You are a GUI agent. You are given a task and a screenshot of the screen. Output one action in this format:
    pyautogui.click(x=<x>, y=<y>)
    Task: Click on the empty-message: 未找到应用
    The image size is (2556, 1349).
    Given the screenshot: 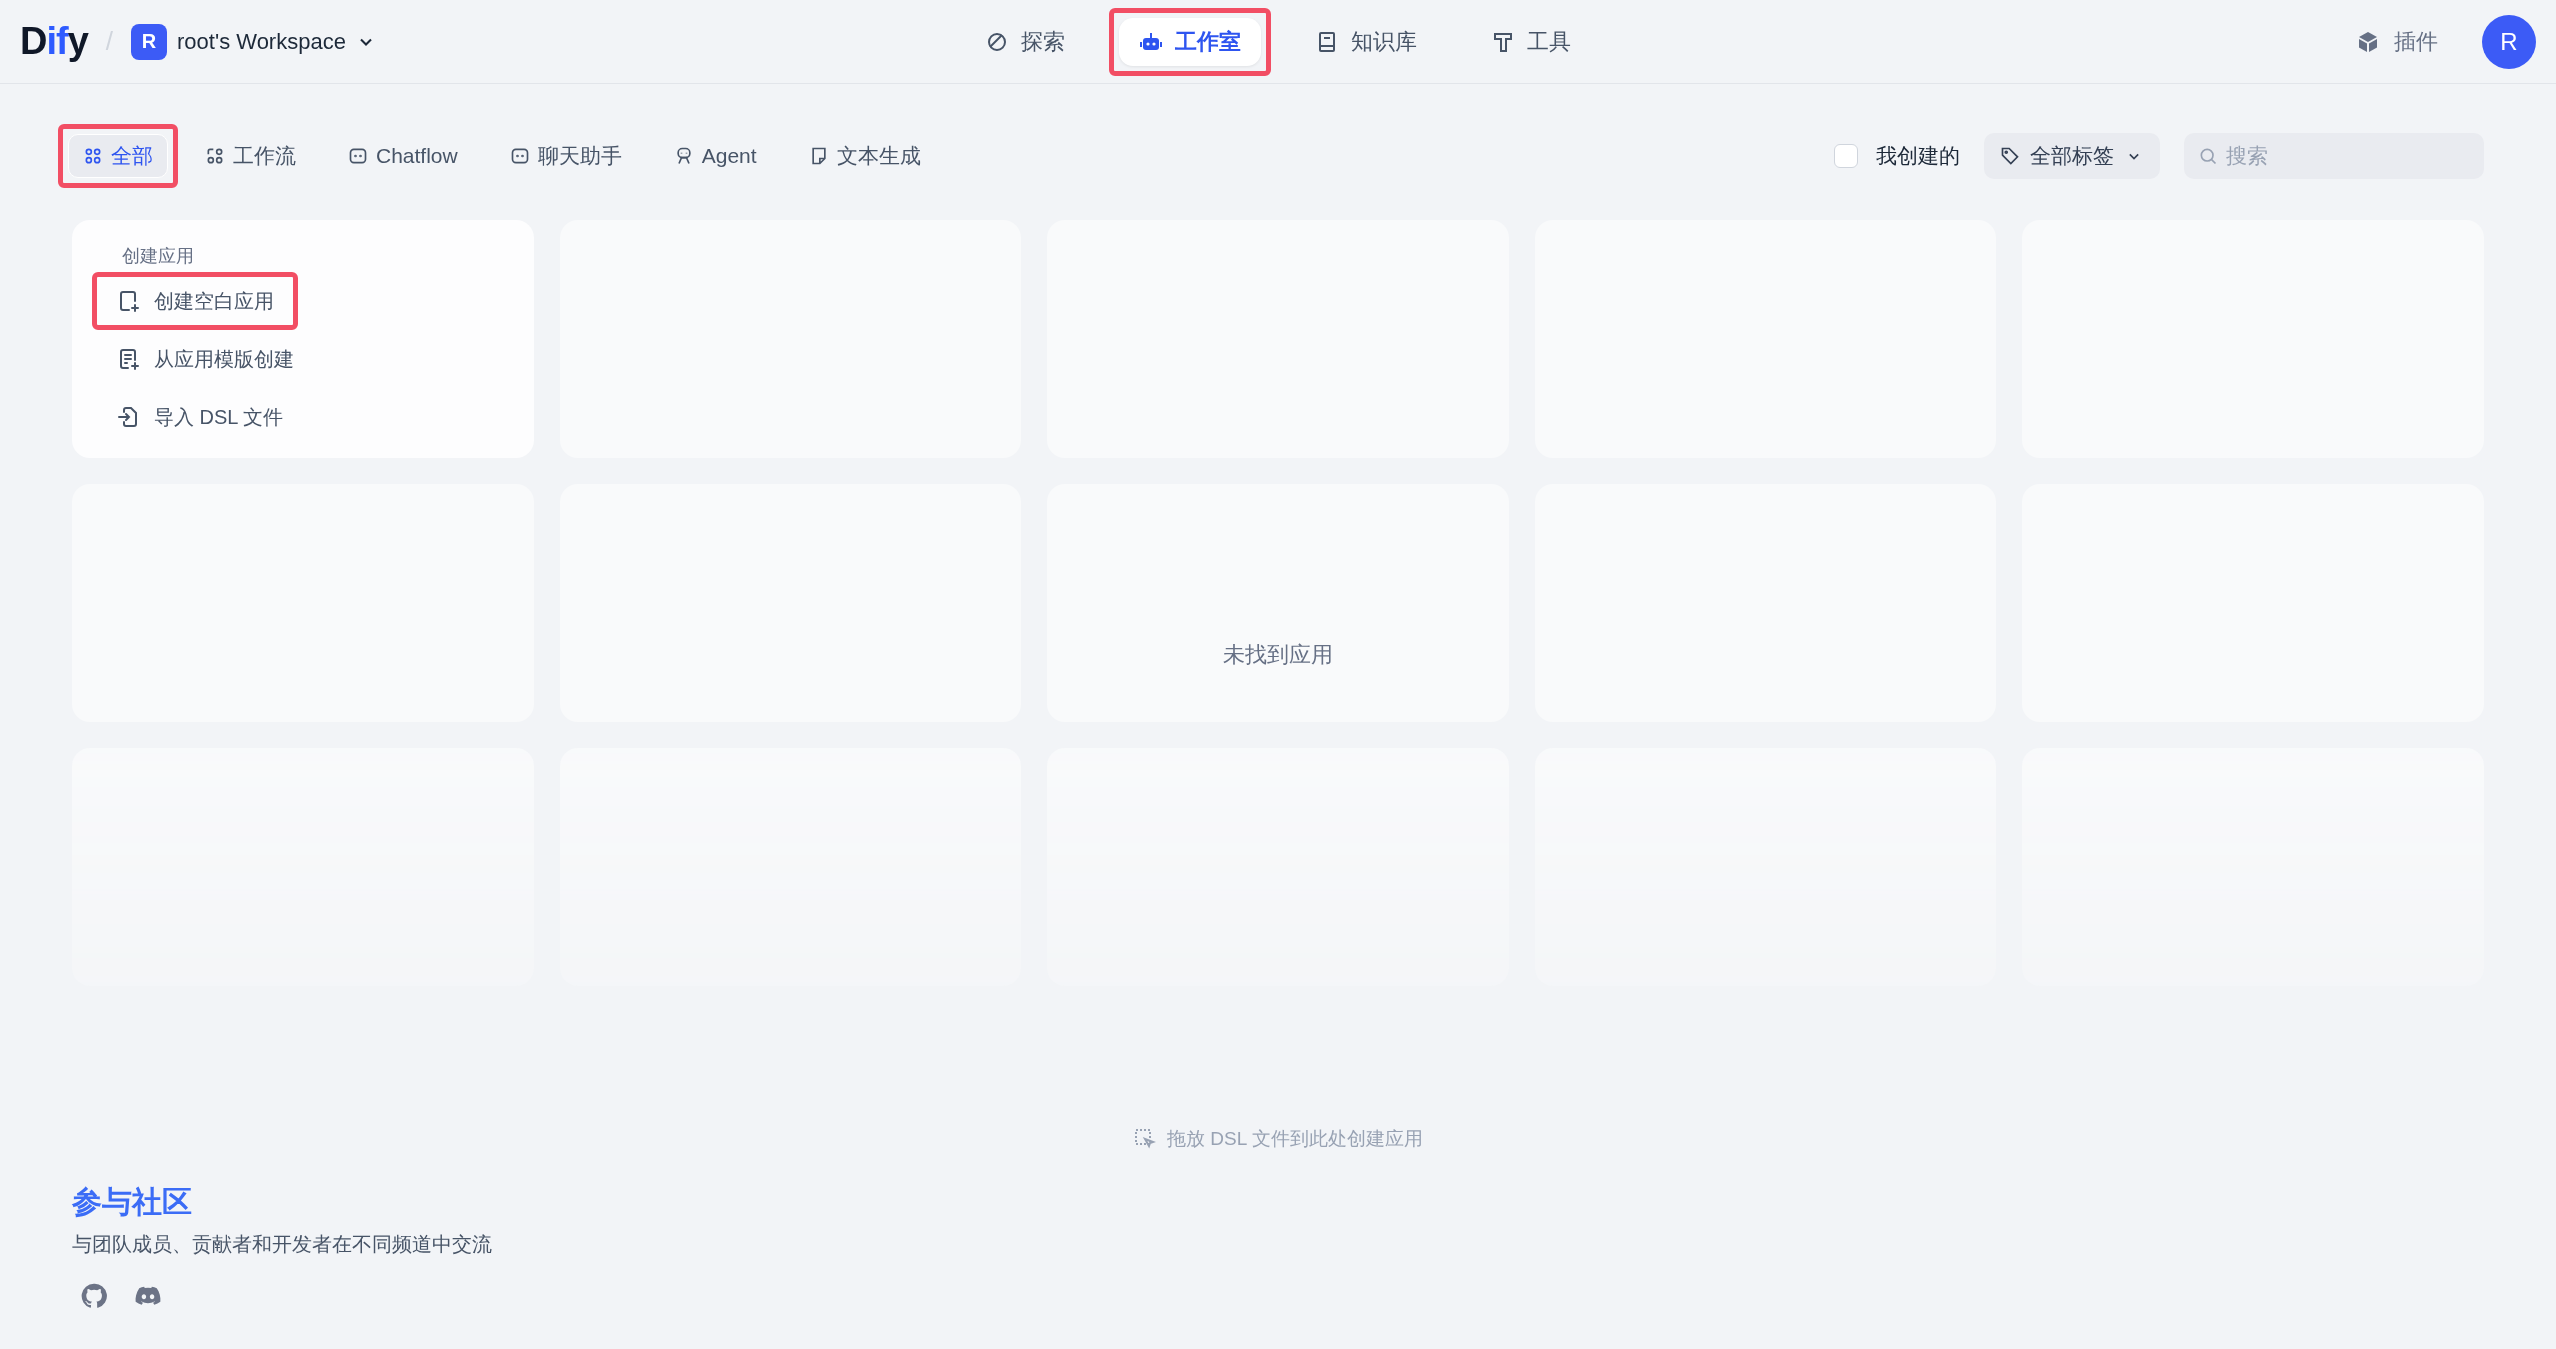 What is the action you would take?
    pyautogui.click(x=1278, y=654)
    